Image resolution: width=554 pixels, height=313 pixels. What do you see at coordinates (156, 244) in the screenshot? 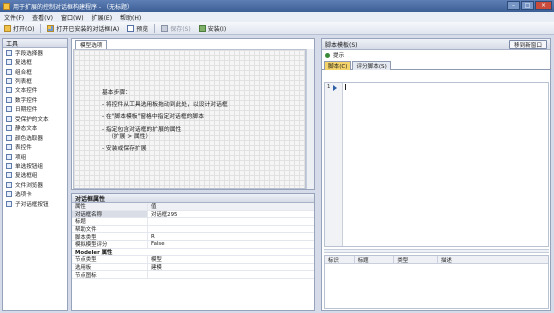
I see `property-value: False` at bounding box center [156, 244].